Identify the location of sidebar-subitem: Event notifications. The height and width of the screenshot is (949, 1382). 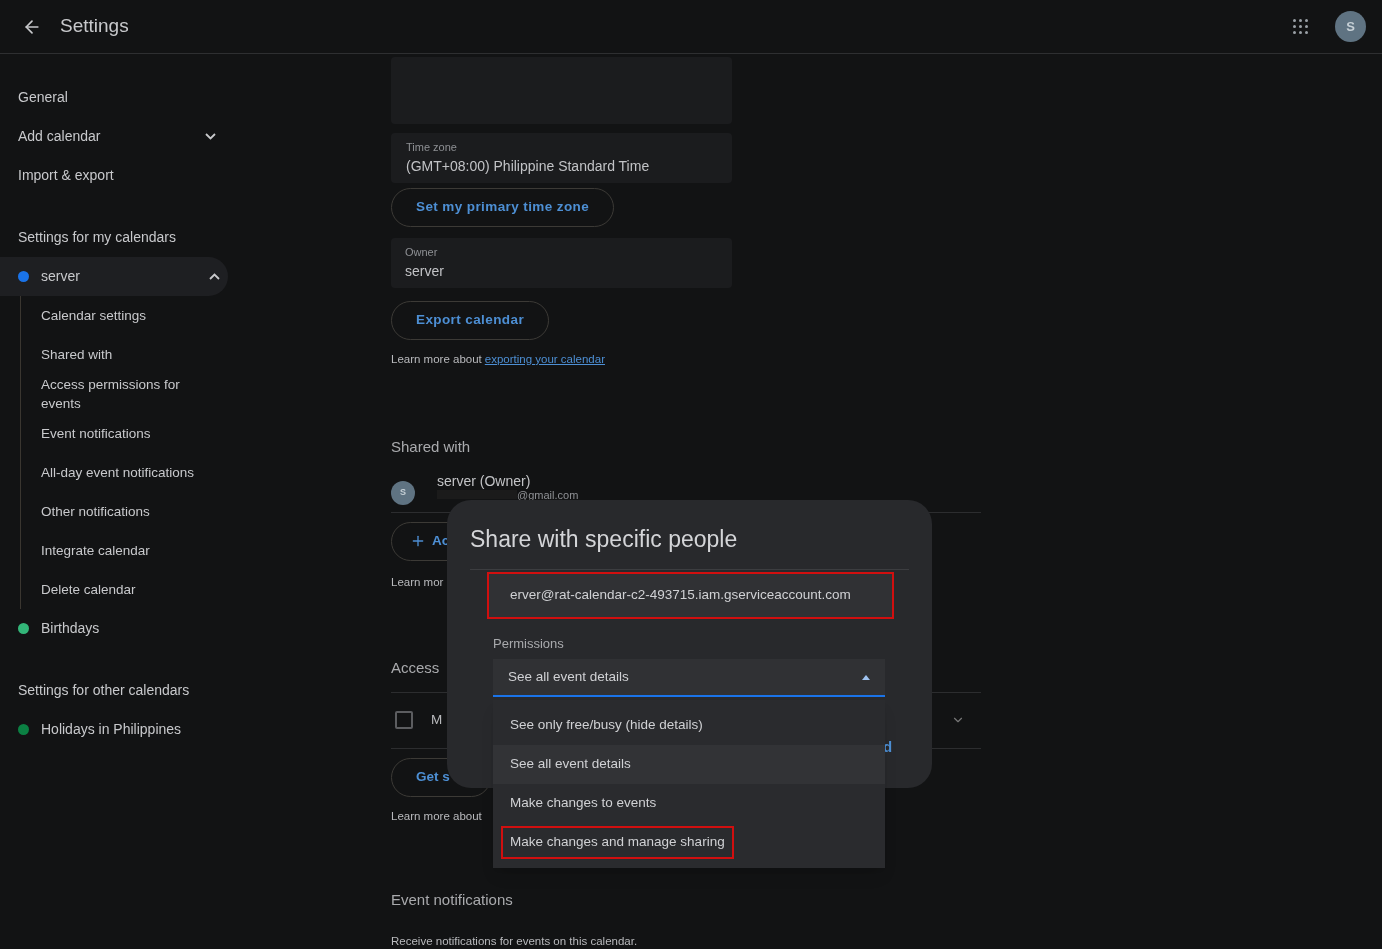
(126, 433).